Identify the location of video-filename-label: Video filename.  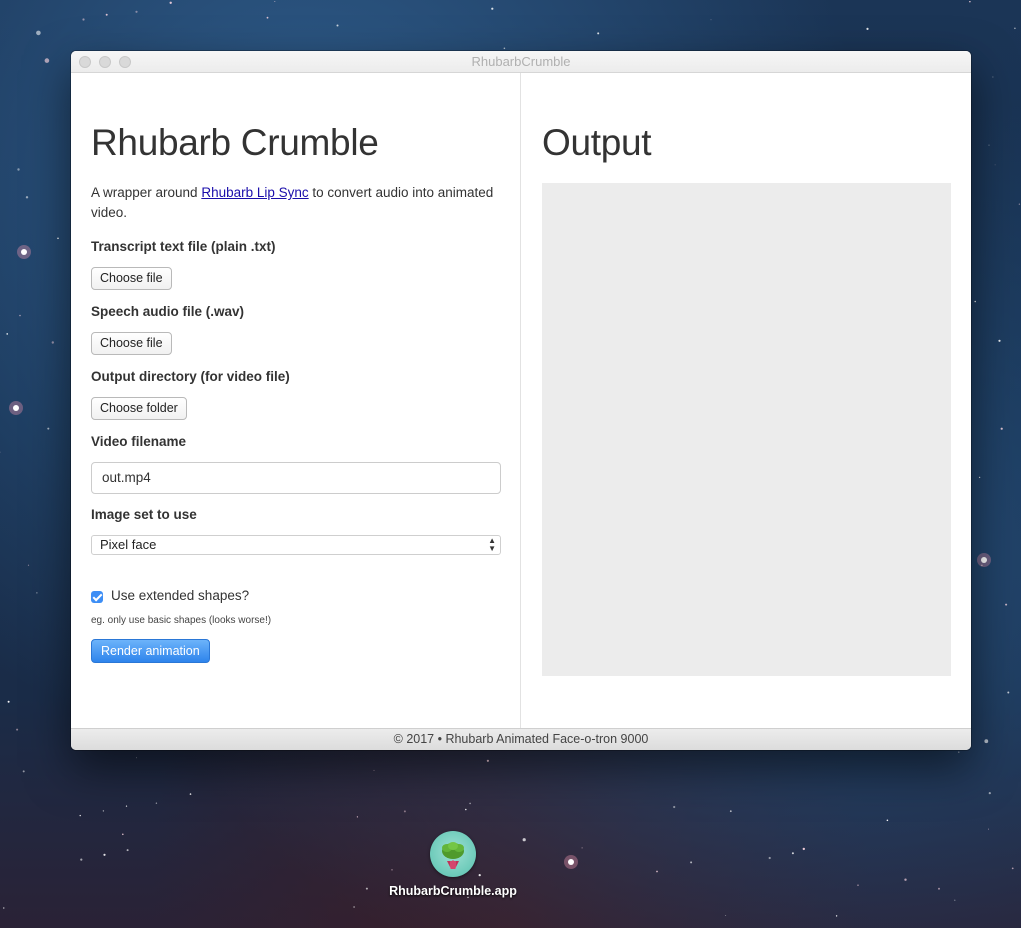
(139, 441).